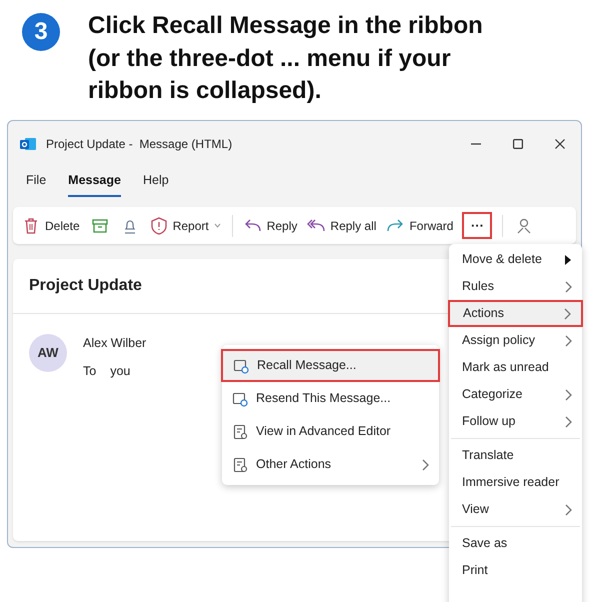 This screenshot has width=596, height=602. I want to click on shield-icon, so click(159, 225).